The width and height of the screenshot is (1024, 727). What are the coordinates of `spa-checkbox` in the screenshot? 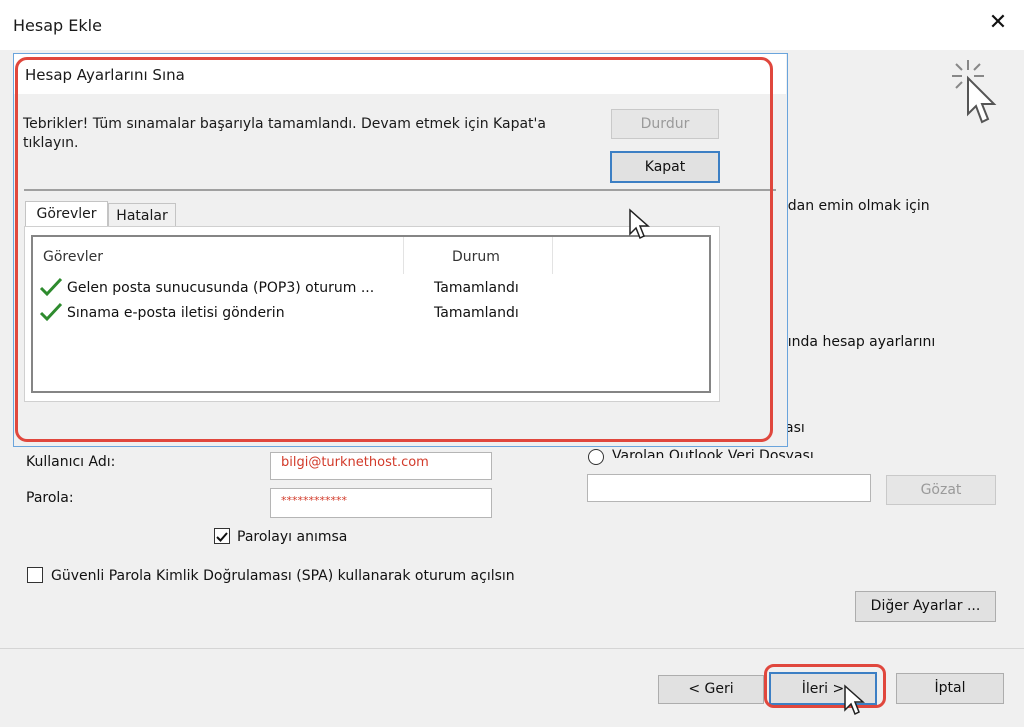 It's located at (35, 575).